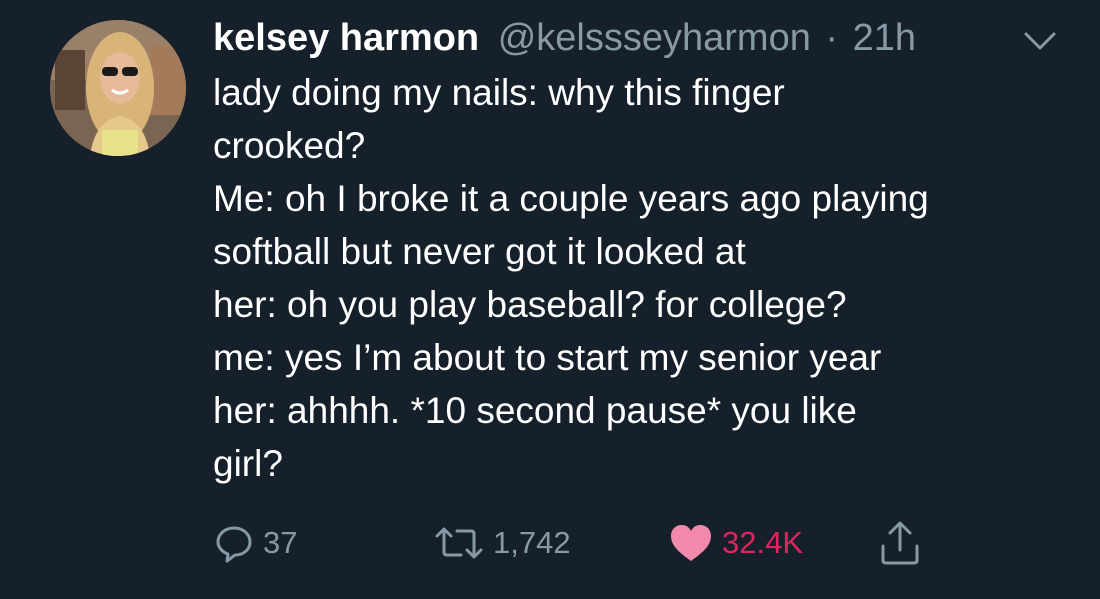 This screenshot has width=1100, height=599. What do you see at coordinates (535, 410) in the screenshot?
I see `tweet-line: her: ahhhh. *10 second pause* you like` at bounding box center [535, 410].